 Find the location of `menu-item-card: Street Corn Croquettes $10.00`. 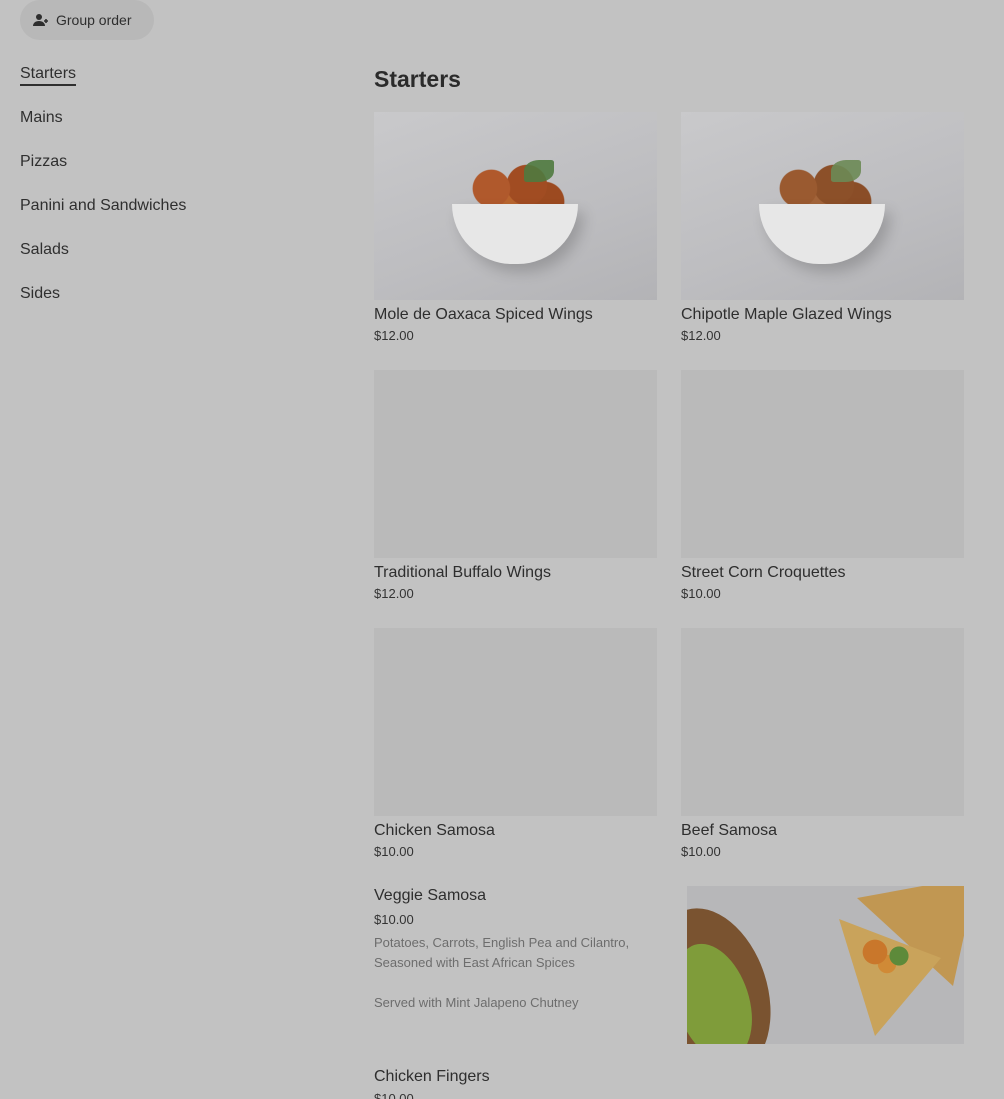

menu-item-card: Street Corn Croquettes $10.00 is located at coordinates (822, 485).